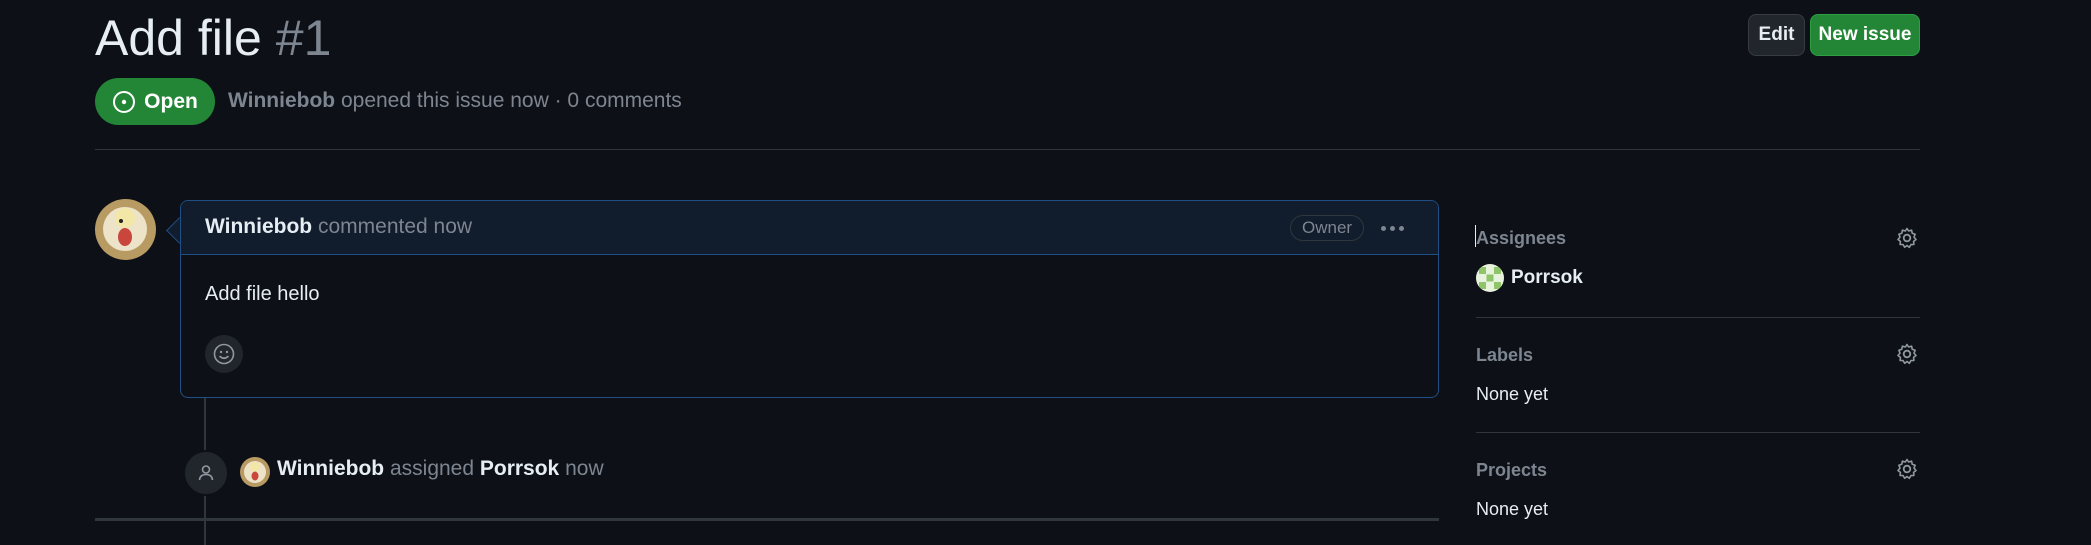  I want to click on timeline-target-link: Porrsok, so click(519, 468).